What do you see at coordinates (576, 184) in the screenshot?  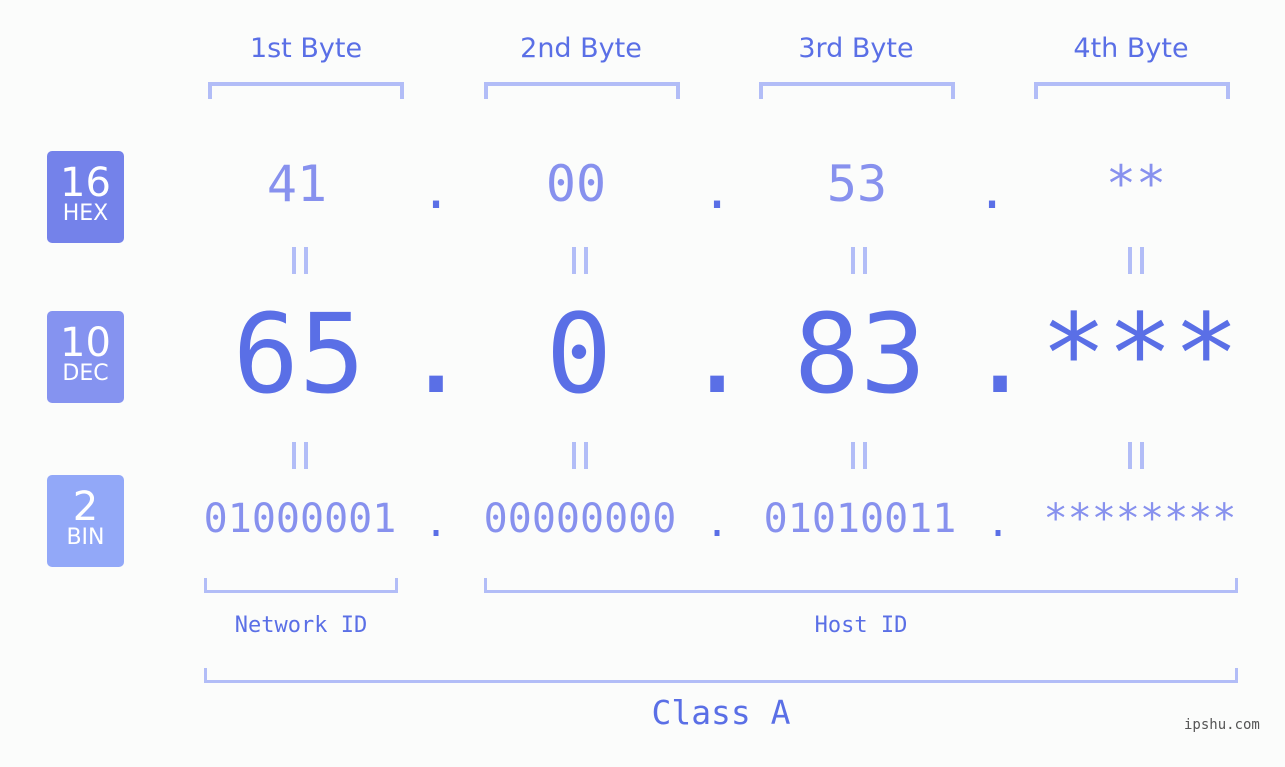 I see `hex-value-2: 00` at bounding box center [576, 184].